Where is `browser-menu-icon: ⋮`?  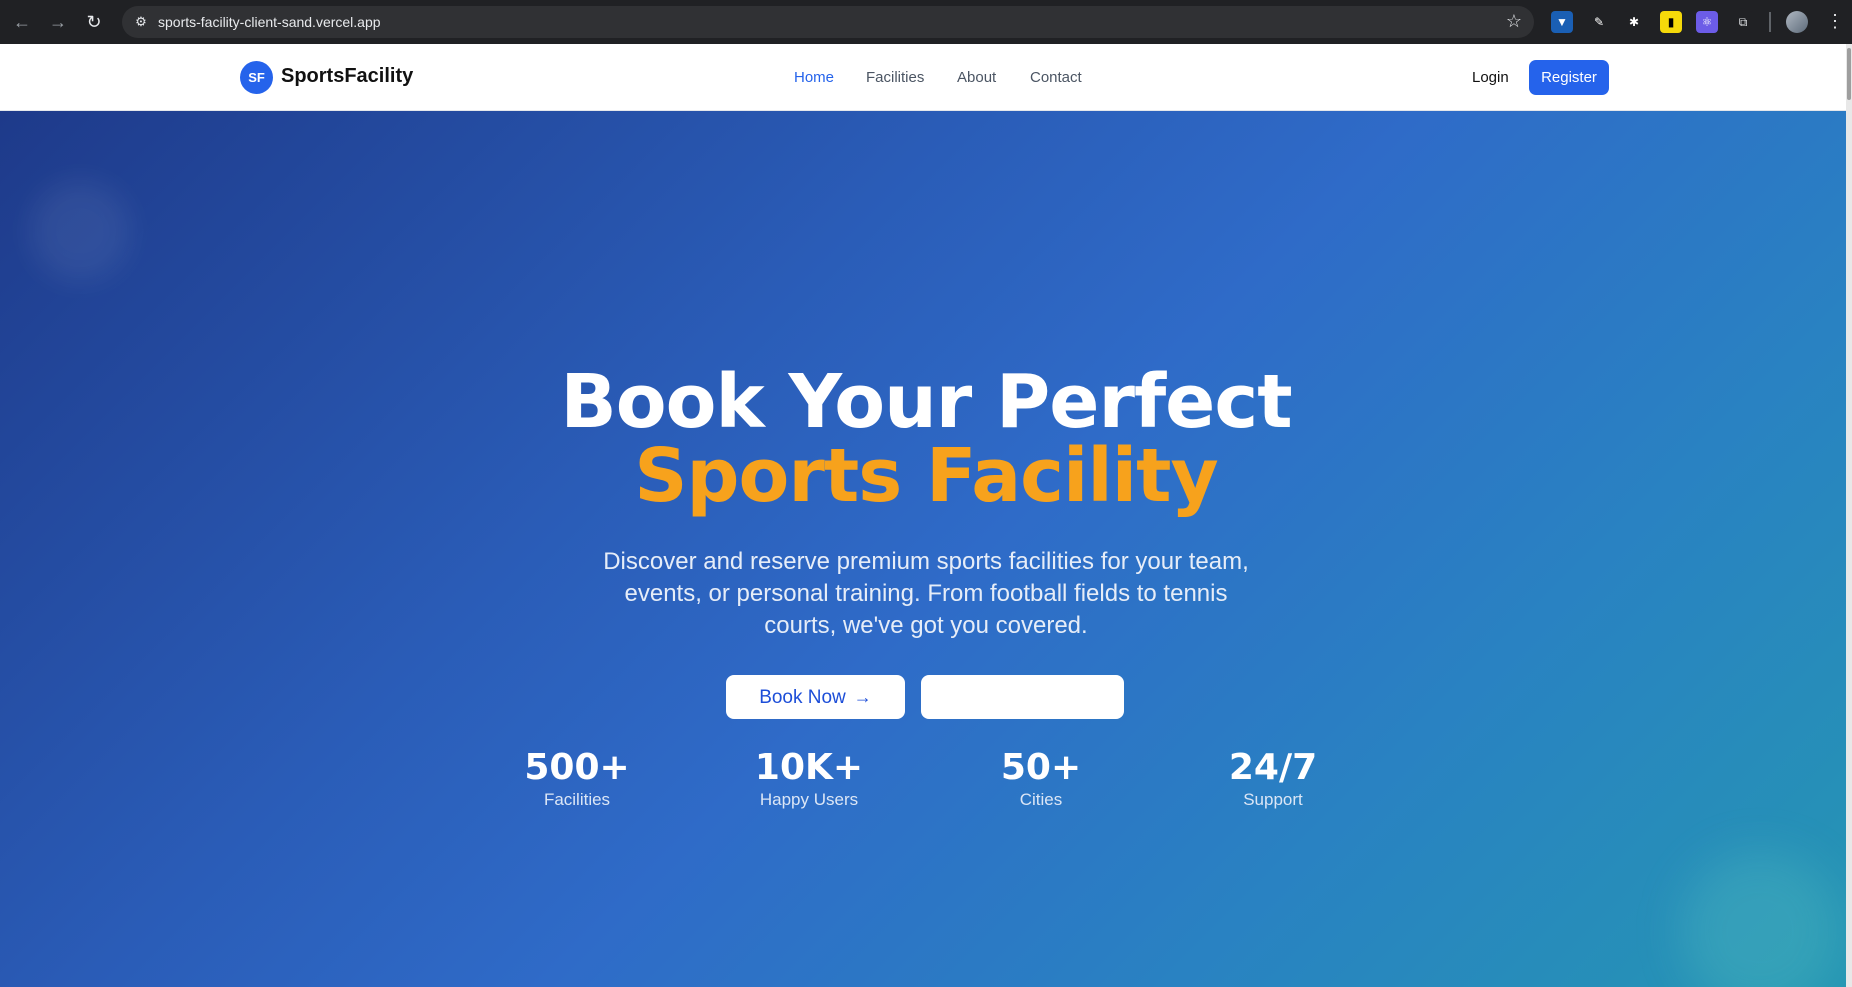
browser-menu-icon: ⋮ is located at coordinates (1835, 21).